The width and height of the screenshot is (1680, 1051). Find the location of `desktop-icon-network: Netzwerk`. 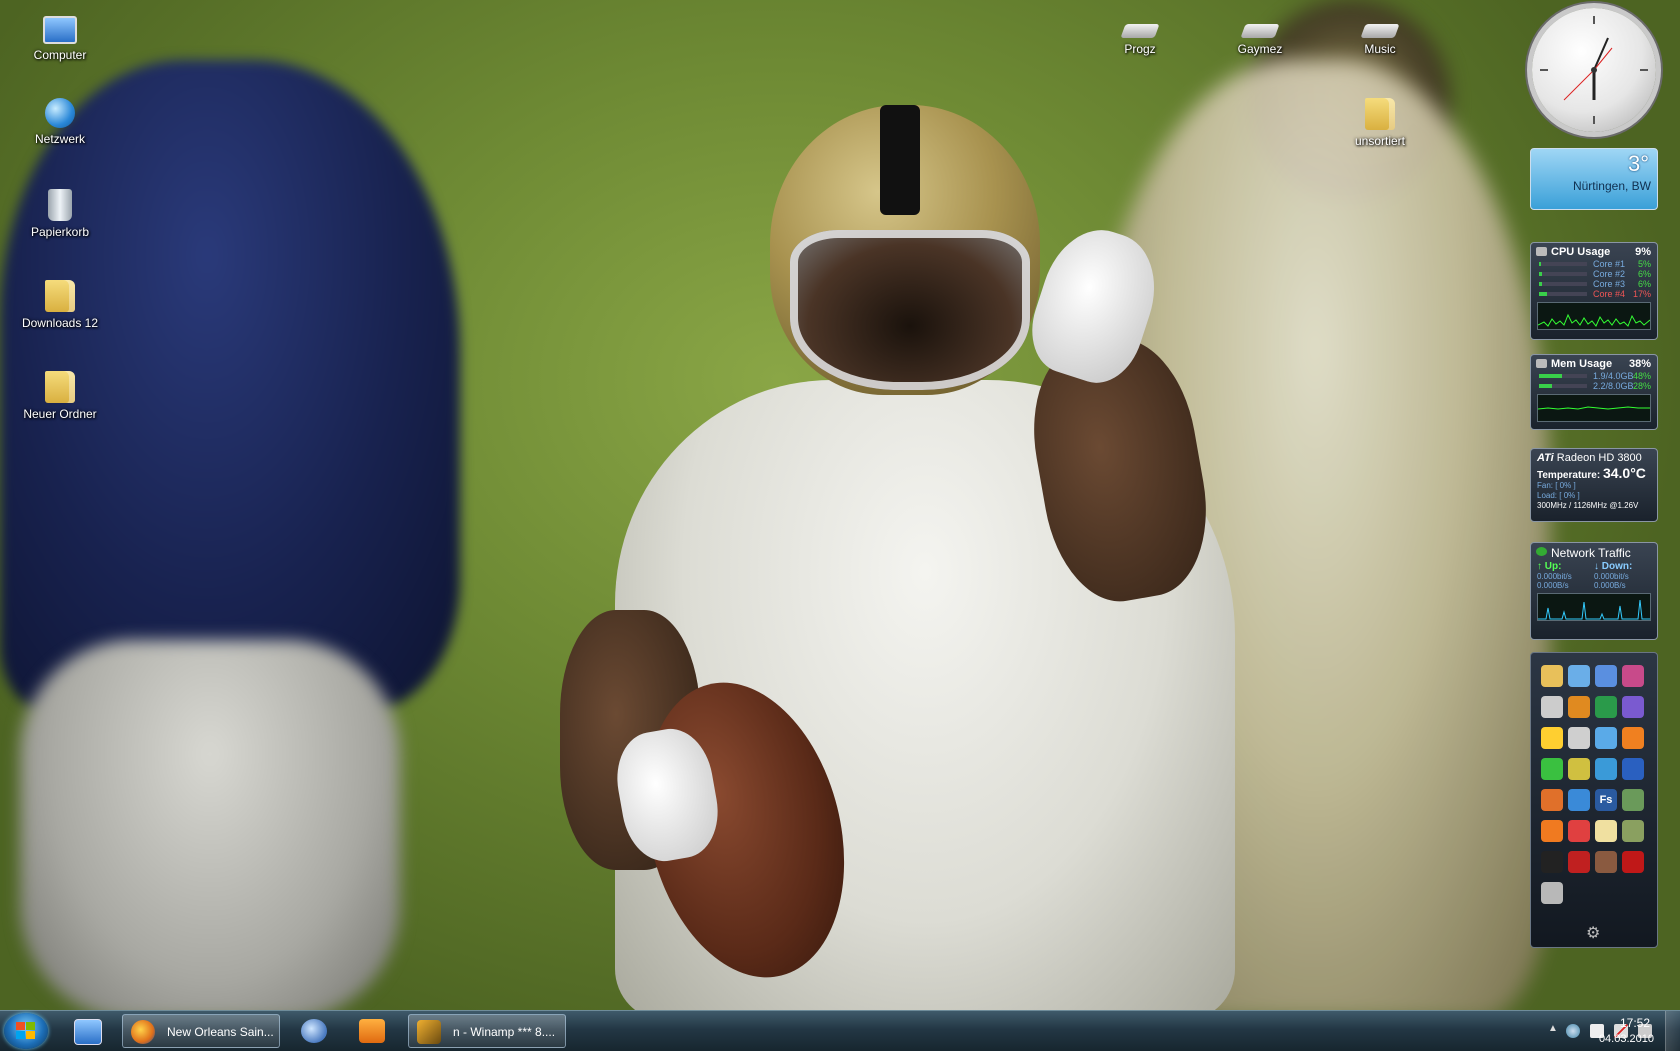

desktop-icon-network: Netzwerk is located at coordinates (60, 122).